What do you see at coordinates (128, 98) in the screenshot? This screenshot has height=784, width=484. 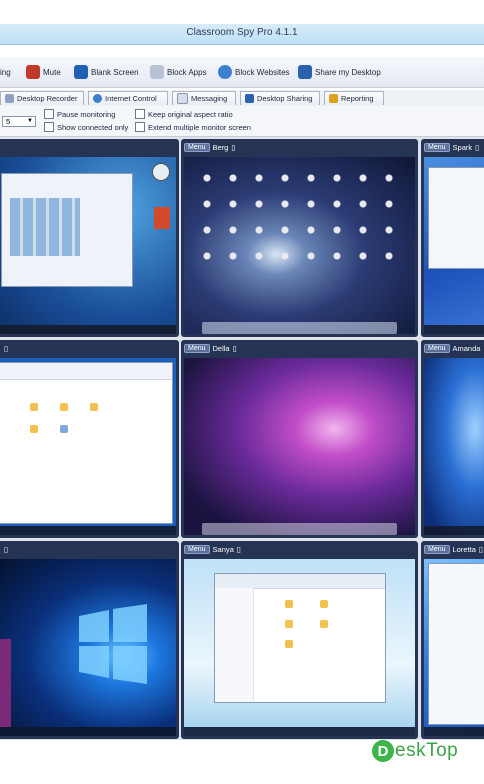 I see `tab-internet-control: Internet Control` at bounding box center [128, 98].